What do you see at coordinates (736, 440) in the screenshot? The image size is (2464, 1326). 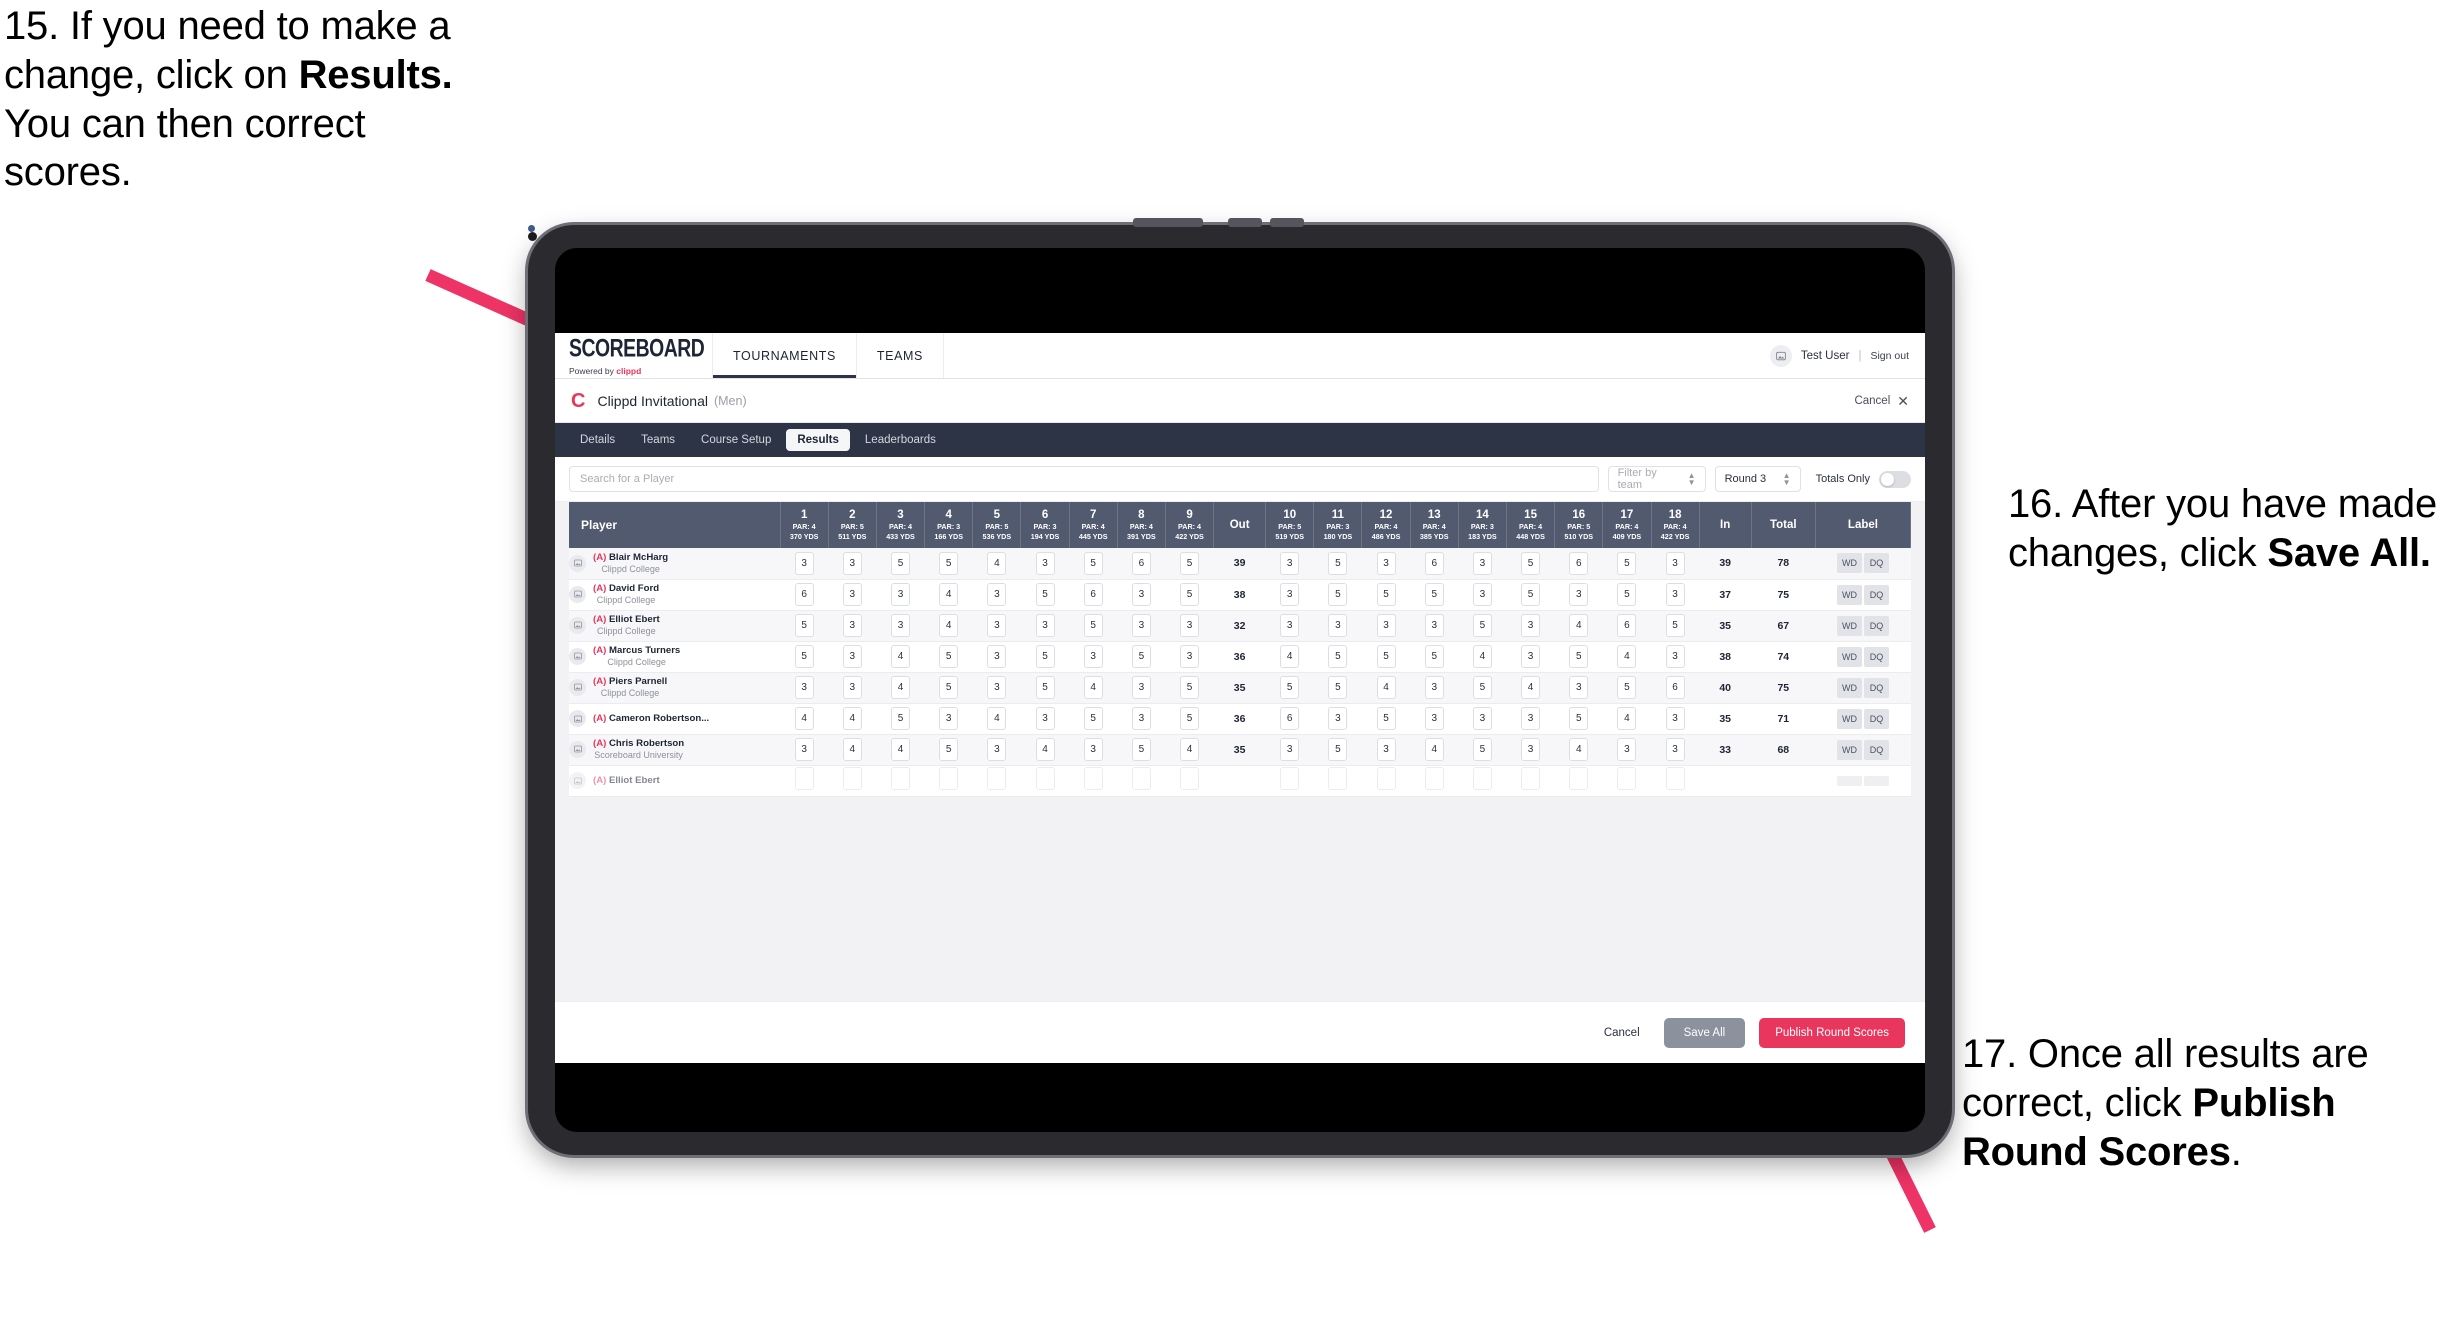 I see `tab-course-setup: Course Setup` at bounding box center [736, 440].